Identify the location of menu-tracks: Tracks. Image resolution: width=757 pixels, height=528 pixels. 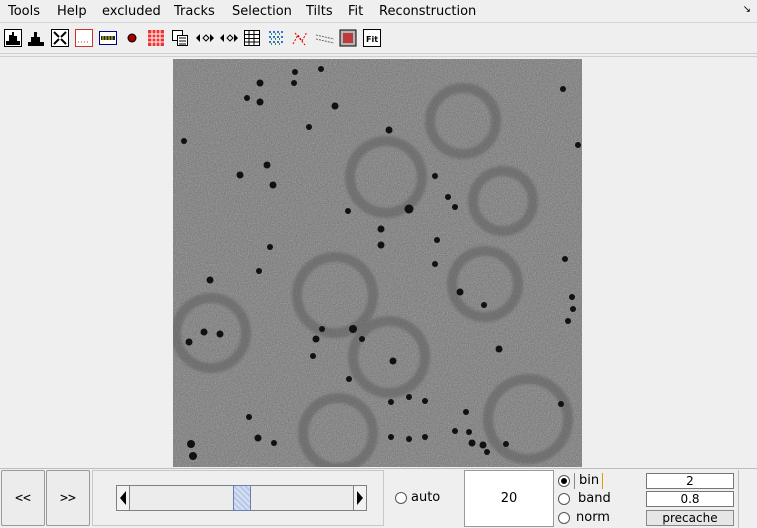
(194, 11).